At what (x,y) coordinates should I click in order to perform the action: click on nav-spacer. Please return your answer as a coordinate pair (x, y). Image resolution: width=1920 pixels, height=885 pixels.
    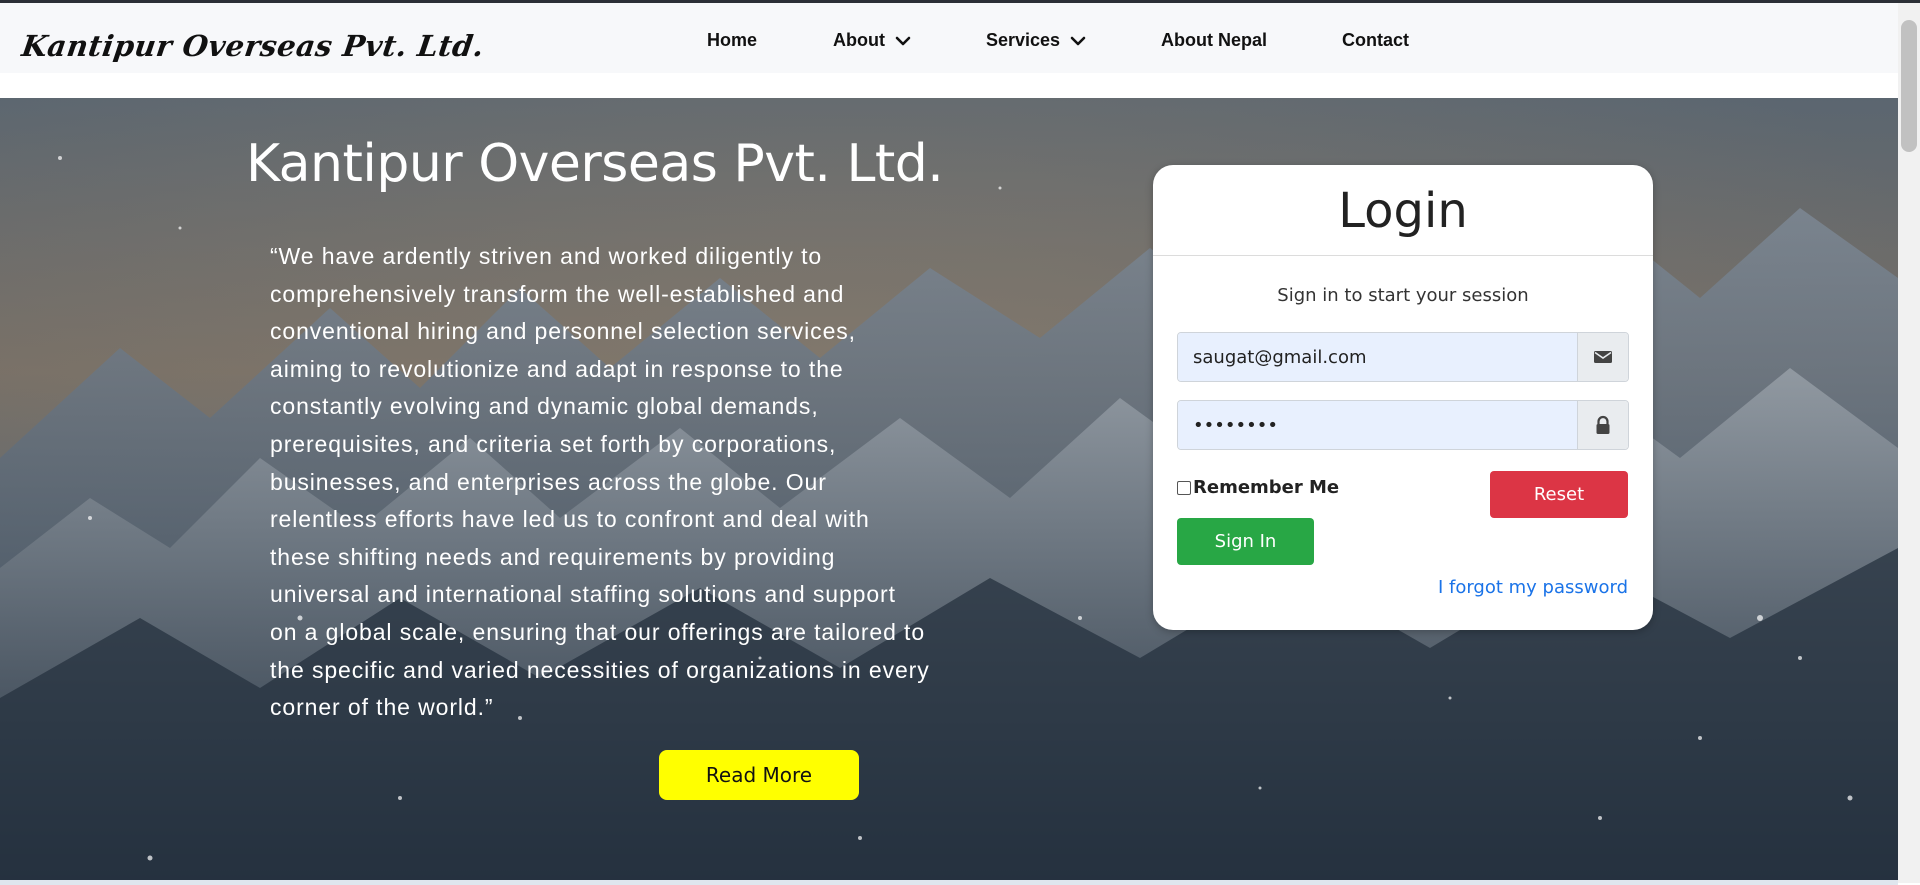
    Looking at the image, I should click on (949, 85).